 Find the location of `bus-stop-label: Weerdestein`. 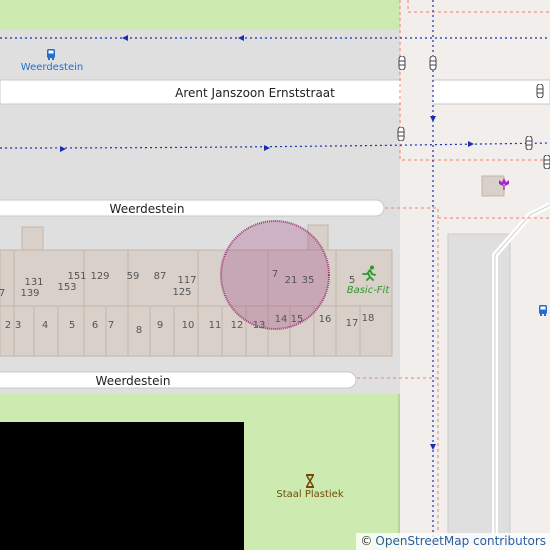

bus-stop-label: Weerdestein is located at coordinates (52, 68).